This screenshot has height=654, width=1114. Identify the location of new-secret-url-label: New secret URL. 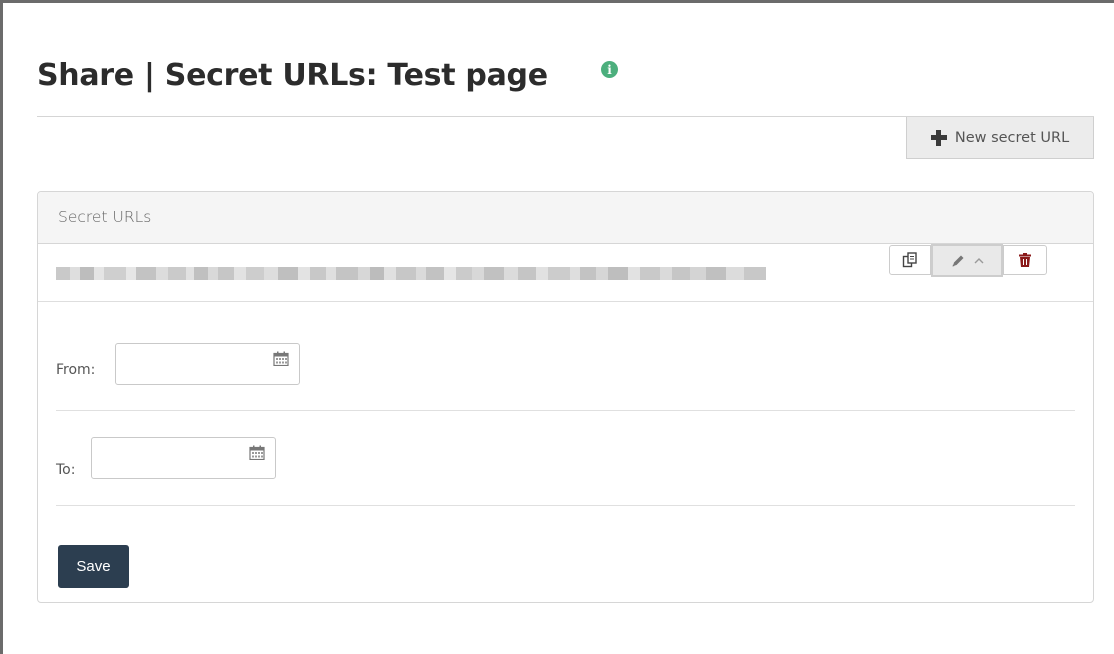
(1012, 137).